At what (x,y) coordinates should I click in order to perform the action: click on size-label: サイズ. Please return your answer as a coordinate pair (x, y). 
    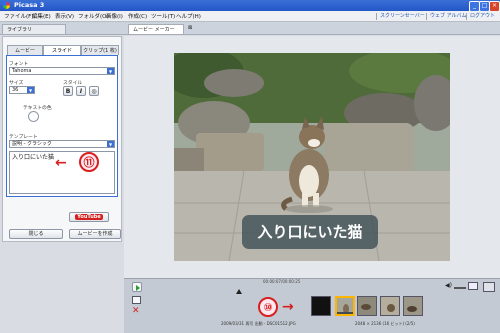
    Looking at the image, I should click on (16, 83).